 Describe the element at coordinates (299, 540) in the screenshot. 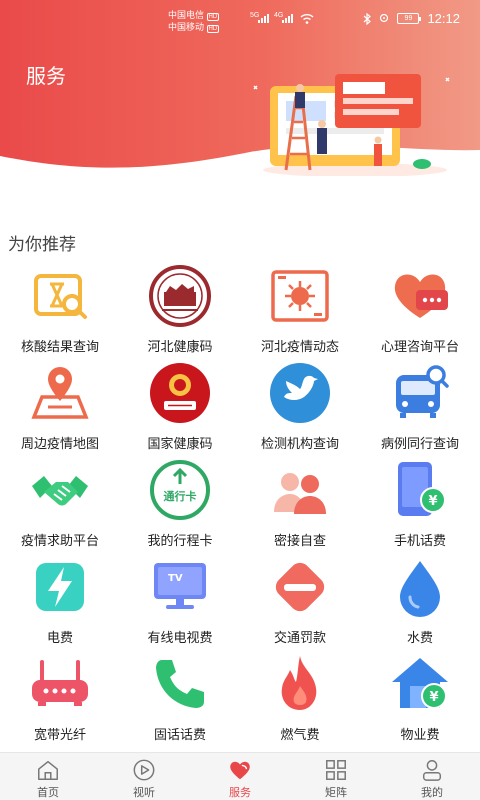

I see `service-label: 密接自查` at that location.